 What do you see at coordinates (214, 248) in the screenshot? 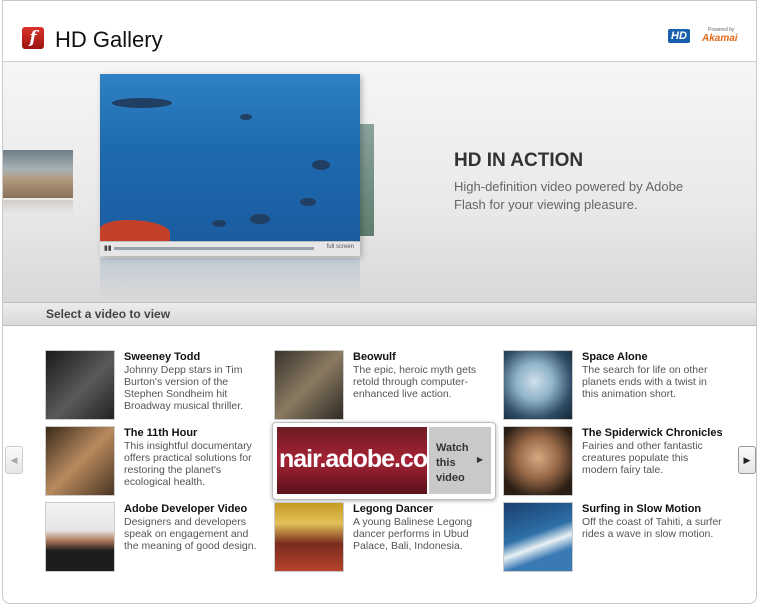
I see `seek-bar` at bounding box center [214, 248].